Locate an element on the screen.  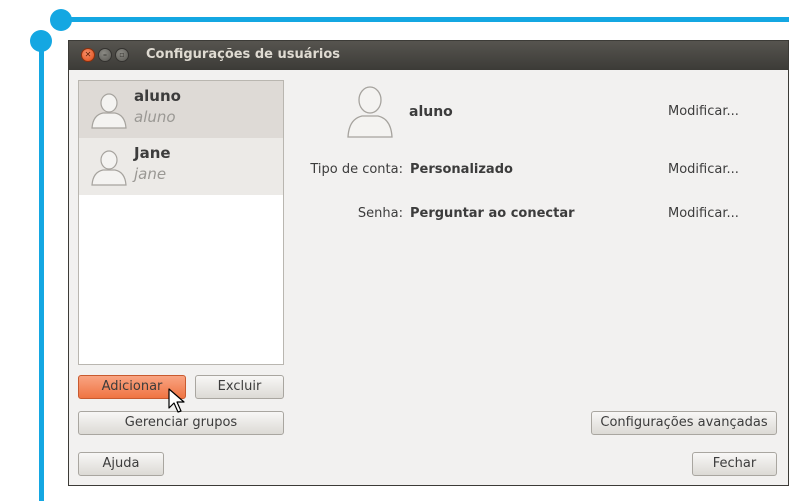
account-type-value: Personalizado is located at coordinates (461, 169).